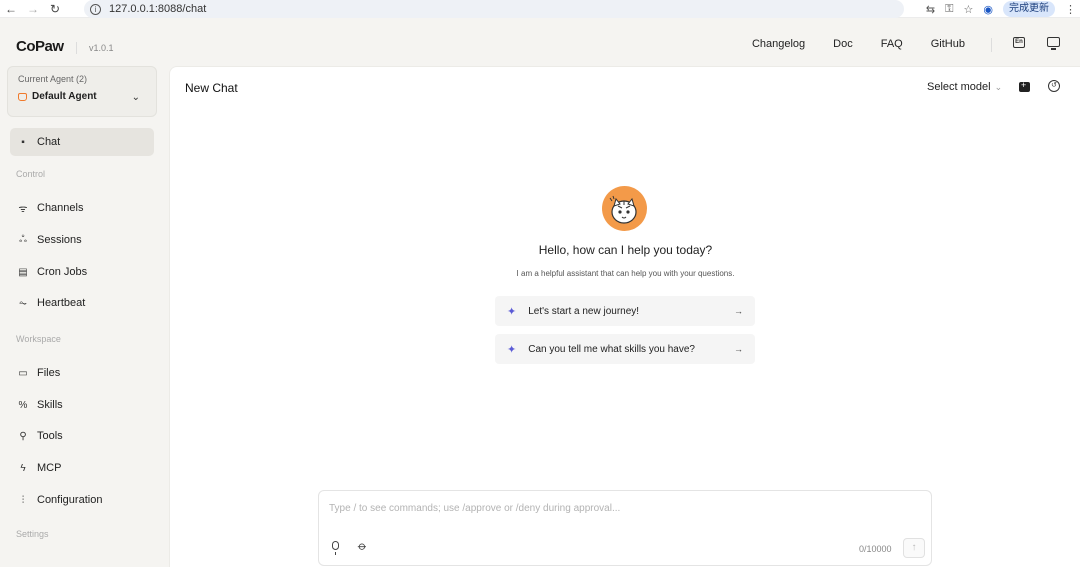 The image size is (1080, 567). Describe the element at coordinates (1053, 43) in the screenshot. I see `monitor-icon` at that location.